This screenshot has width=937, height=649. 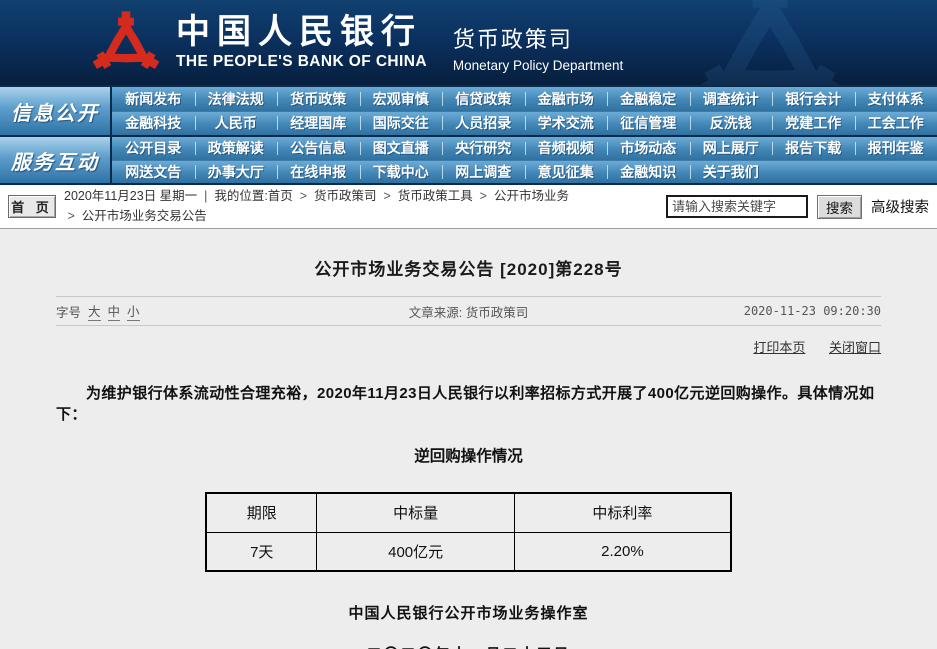 I want to click on nav-item: 央行研究, so click(x=483, y=148).